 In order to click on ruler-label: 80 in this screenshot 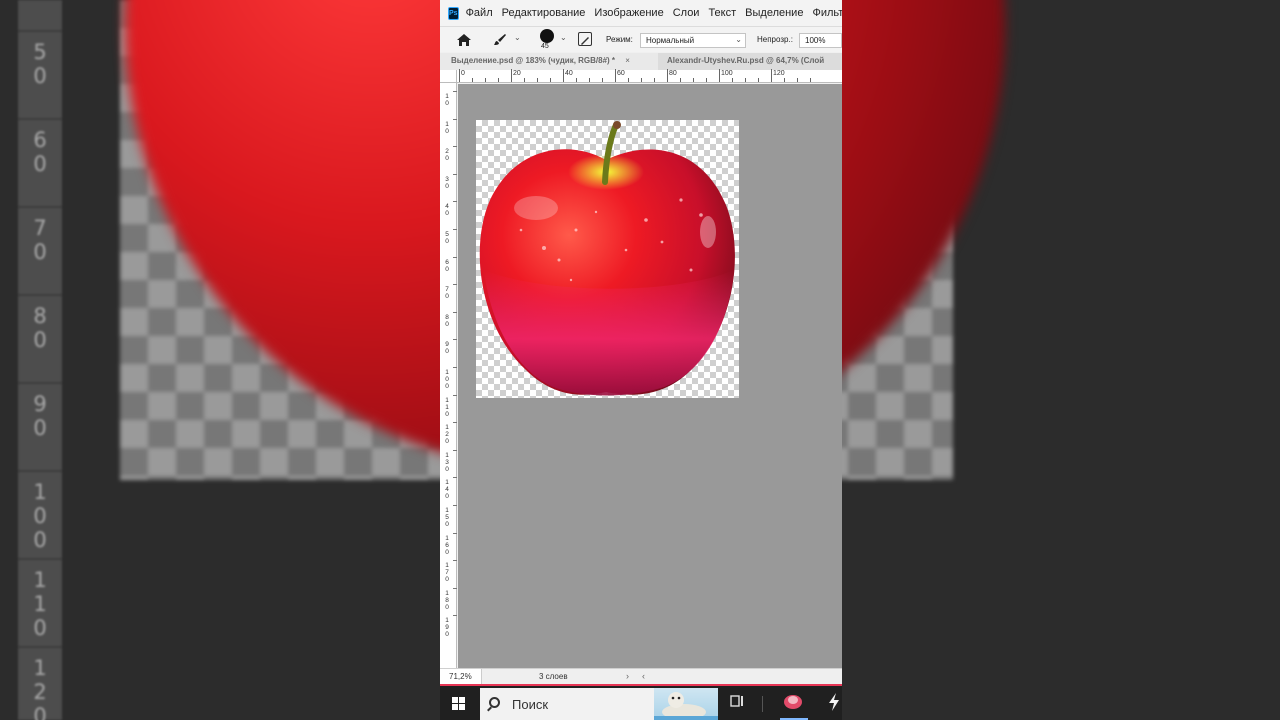, I will do `click(673, 73)`.